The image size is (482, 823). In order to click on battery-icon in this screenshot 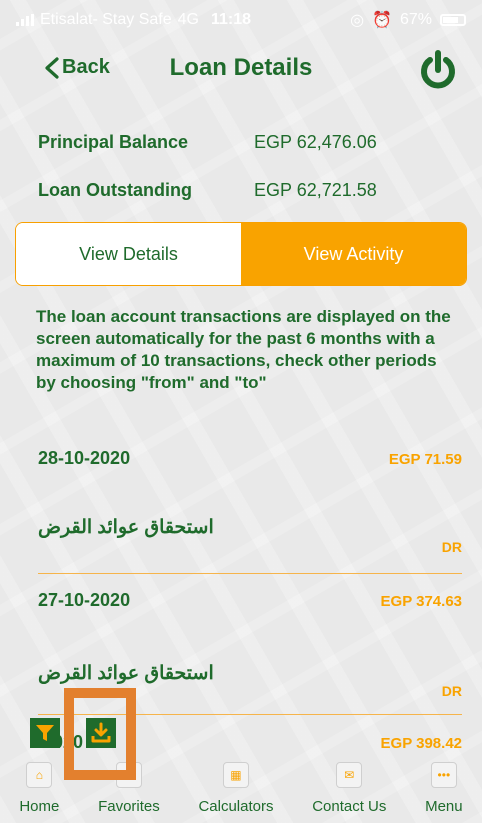, I will do `click(453, 20)`.